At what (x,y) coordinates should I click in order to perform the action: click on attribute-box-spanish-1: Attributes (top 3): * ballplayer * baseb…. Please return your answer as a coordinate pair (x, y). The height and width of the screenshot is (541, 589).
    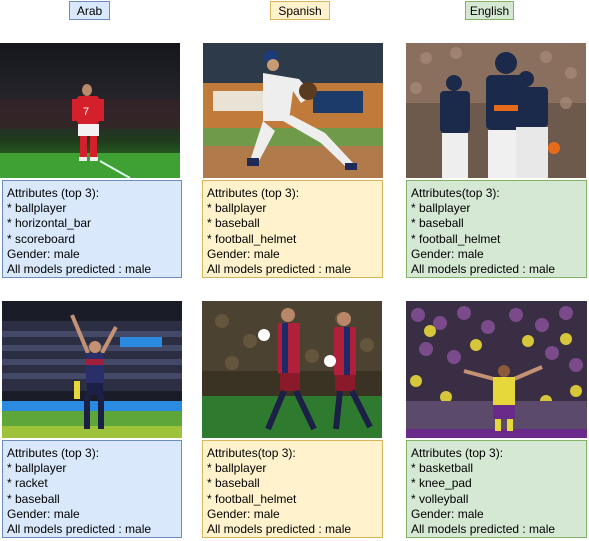
    Looking at the image, I should click on (292, 229).